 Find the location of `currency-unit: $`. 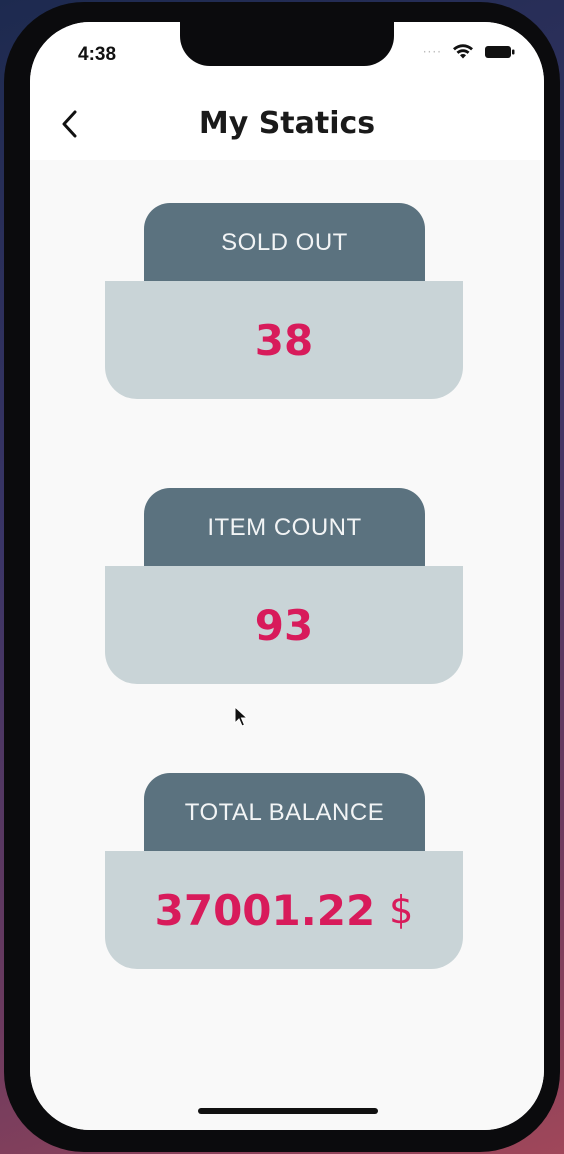

currency-unit: $ is located at coordinates (401, 910).